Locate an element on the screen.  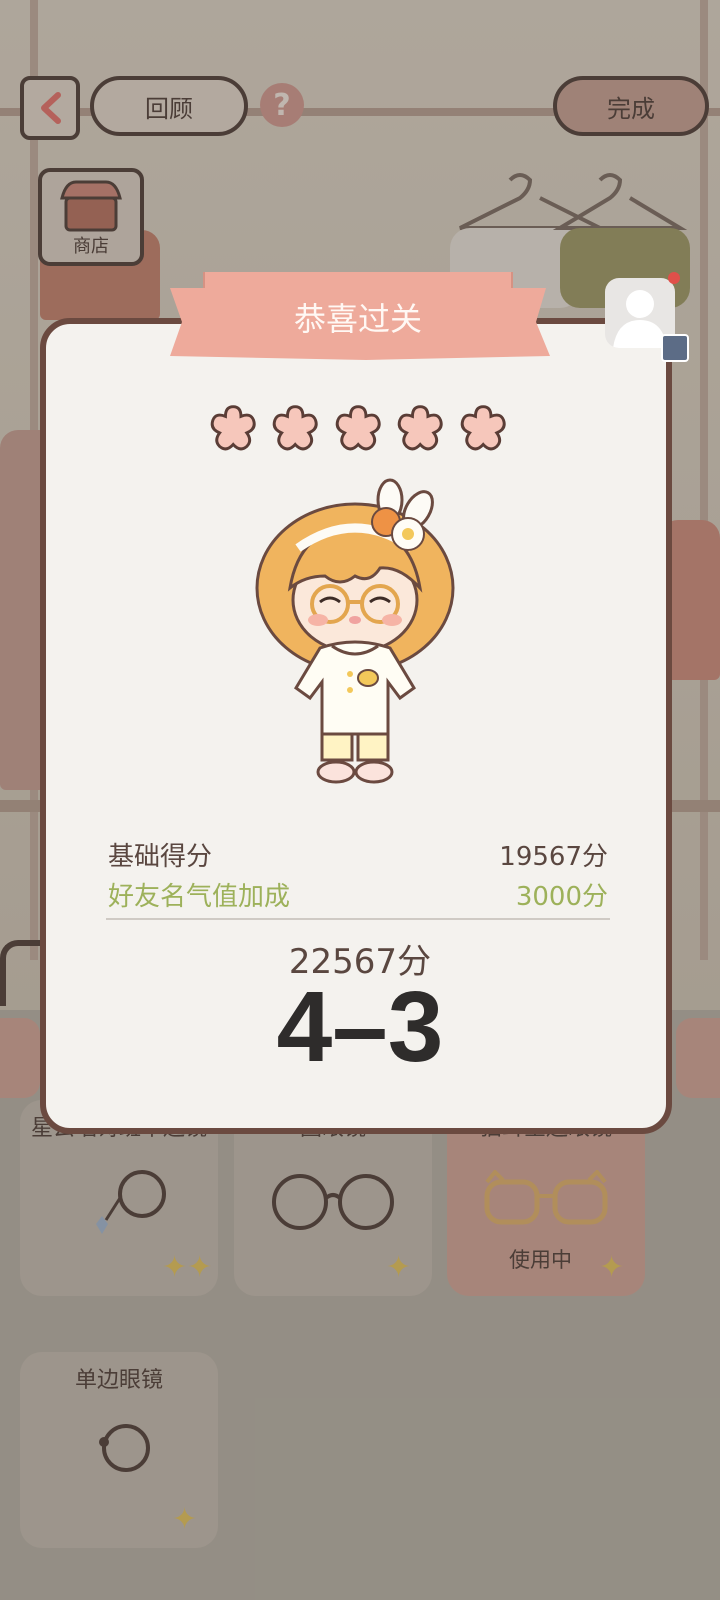
friend-bonus-value: 3000分 is located at coordinates (561, 897).